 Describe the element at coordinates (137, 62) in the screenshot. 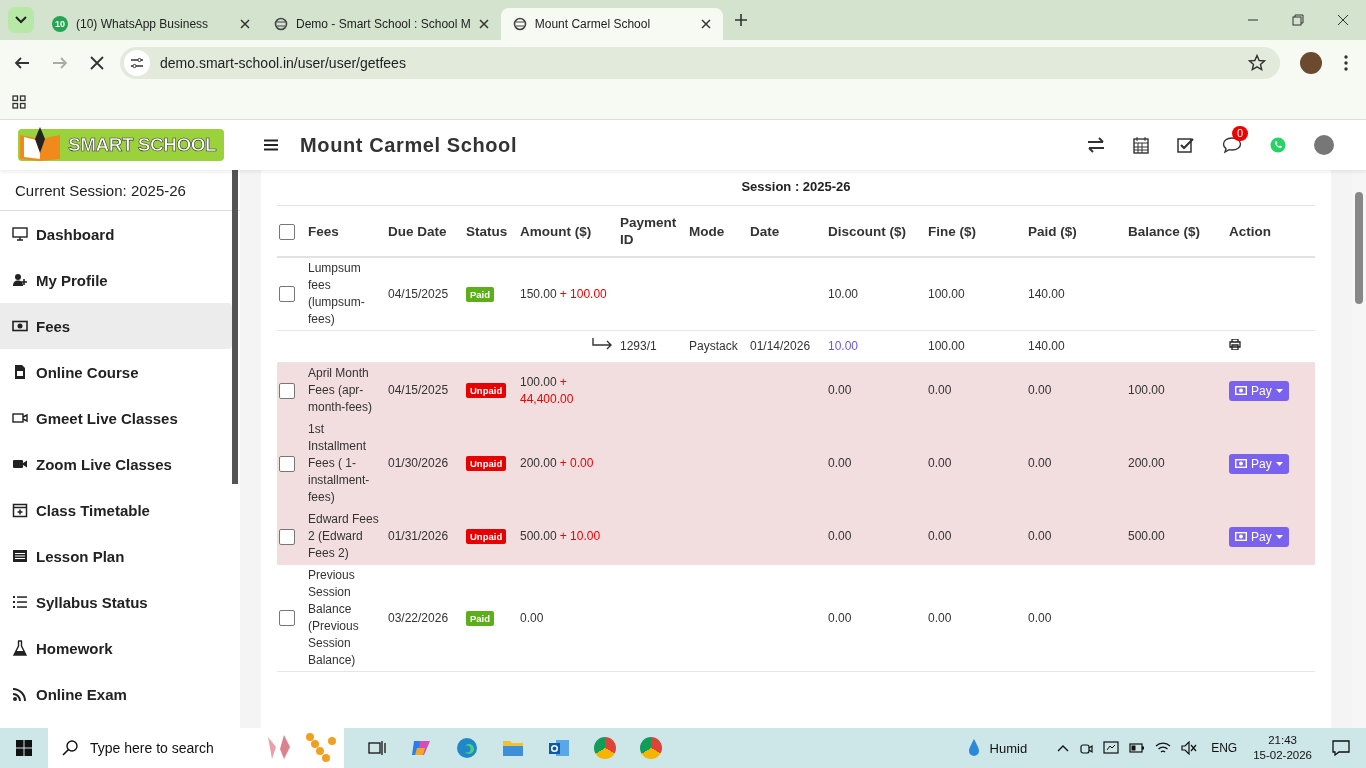

I see `site-settings-icon` at that location.